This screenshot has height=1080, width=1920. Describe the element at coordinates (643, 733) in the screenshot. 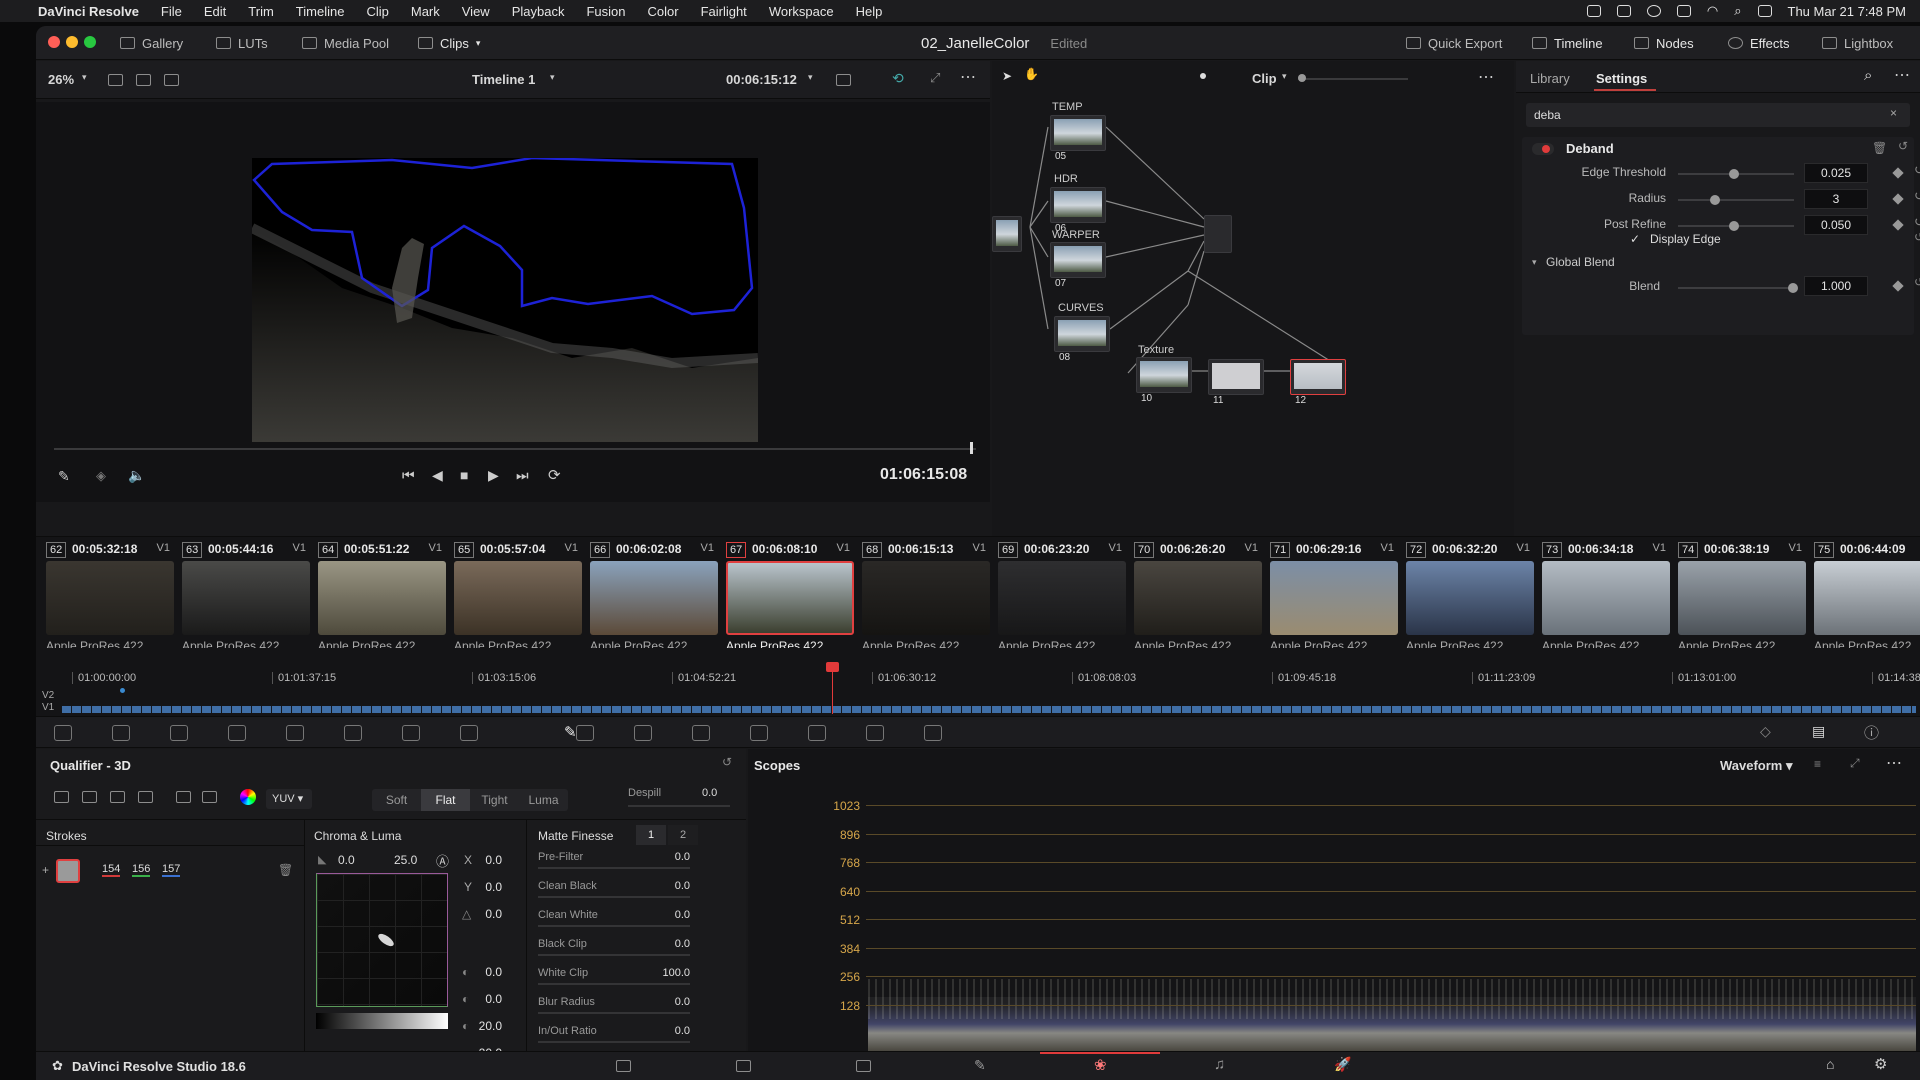

I see `tracker-icon` at that location.